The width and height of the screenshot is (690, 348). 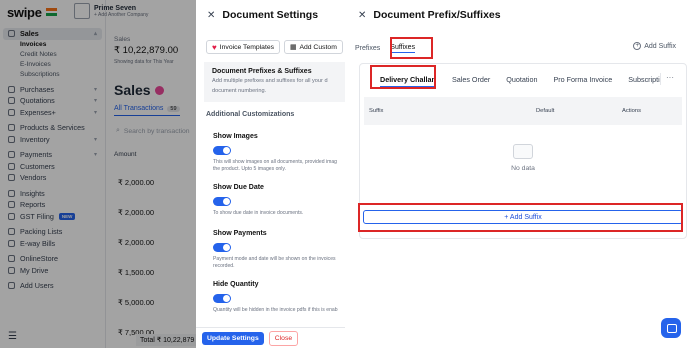 I want to click on show-images-toggle, so click(x=222, y=150).